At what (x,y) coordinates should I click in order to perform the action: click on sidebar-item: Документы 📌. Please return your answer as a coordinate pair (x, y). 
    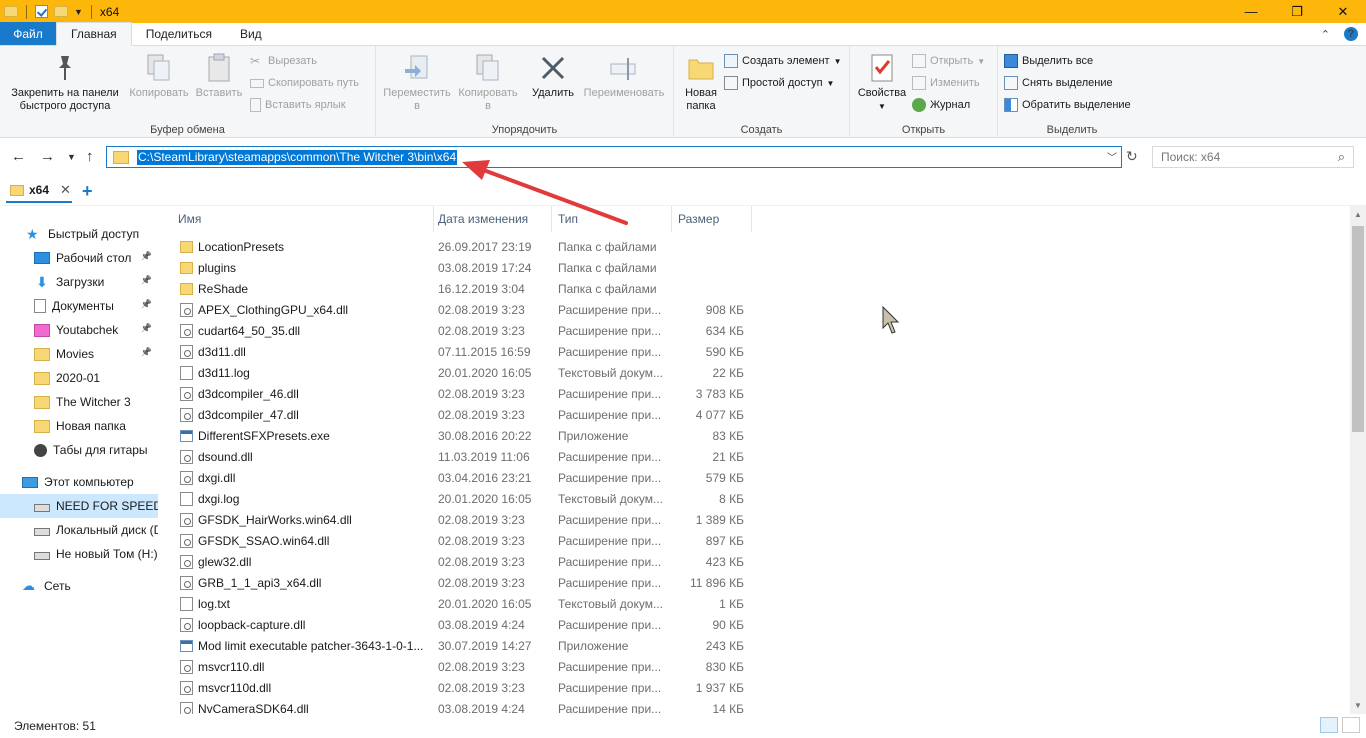
    Looking at the image, I should click on (79, 306).